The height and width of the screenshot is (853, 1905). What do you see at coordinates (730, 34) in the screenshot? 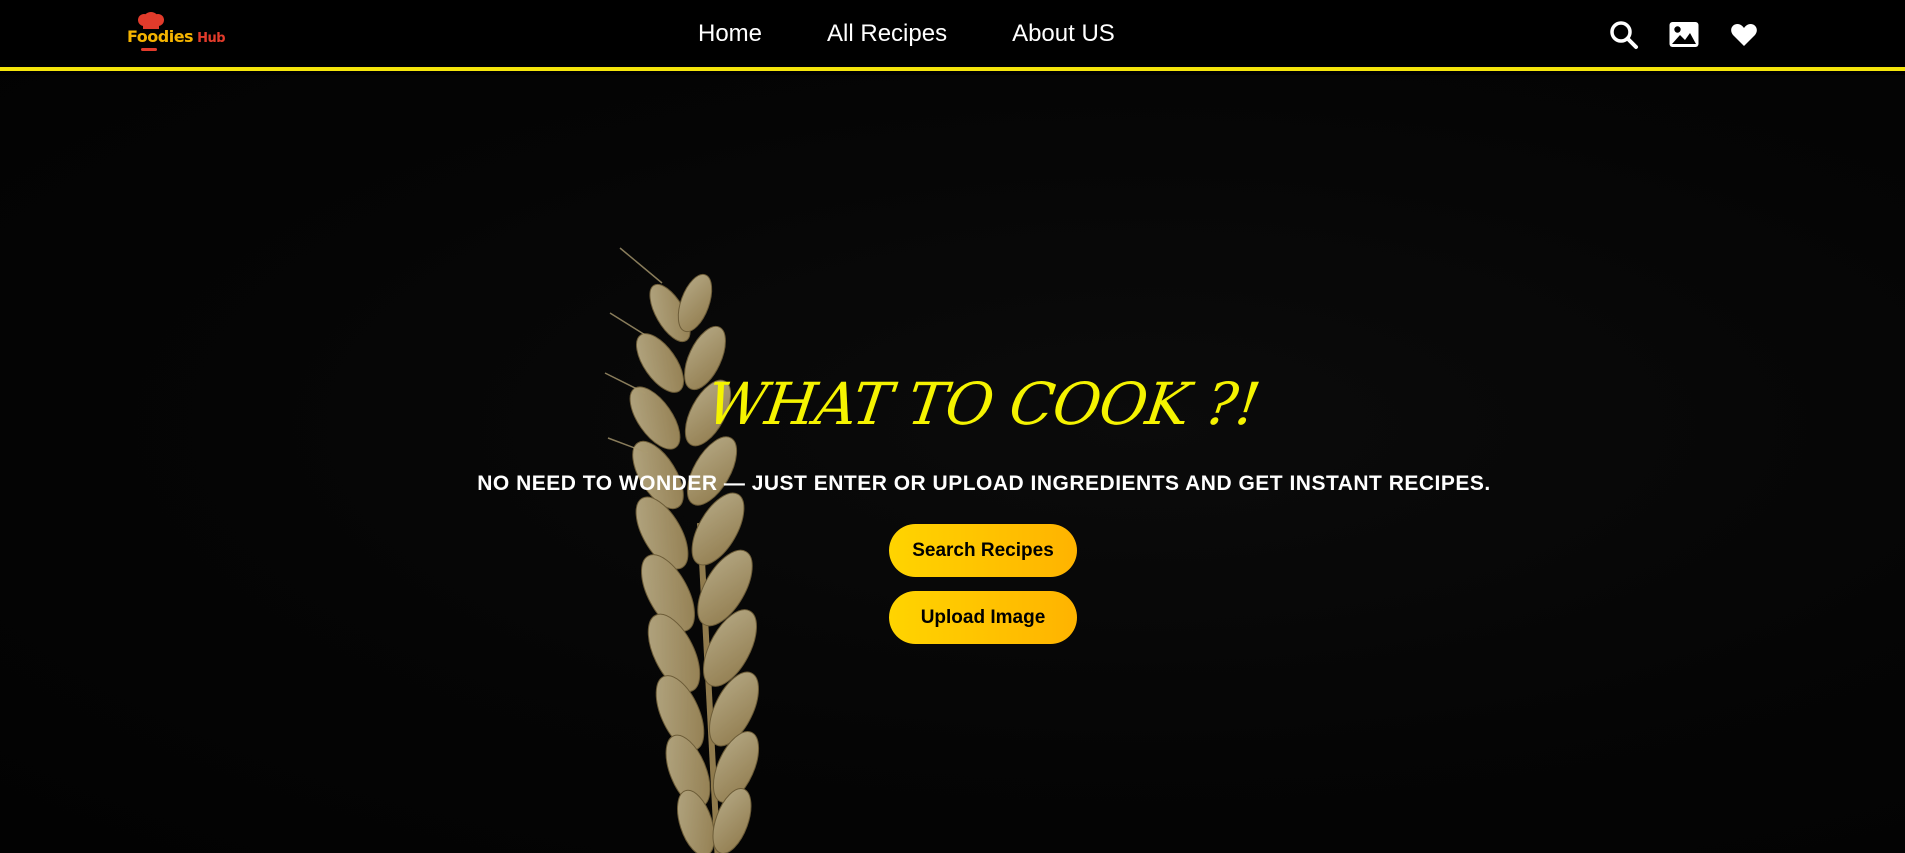
I see `nav-link-home: Home` at bounding box center [730, 34].